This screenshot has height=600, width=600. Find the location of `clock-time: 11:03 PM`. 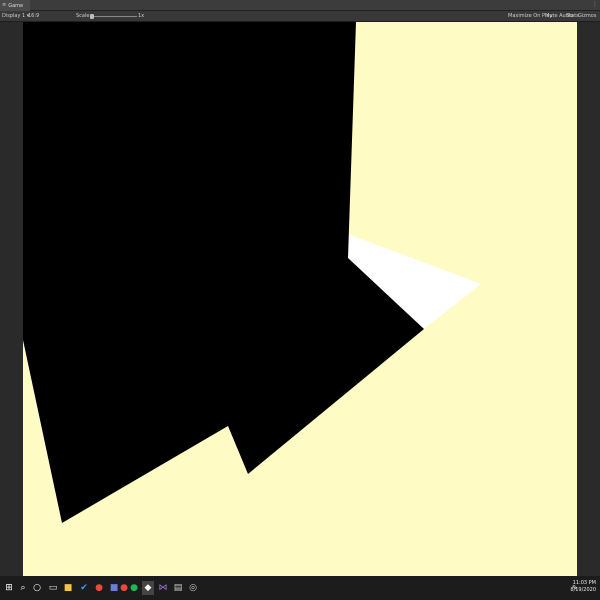

clock-time: 11:03 PM is located at coordinates (584, 583).